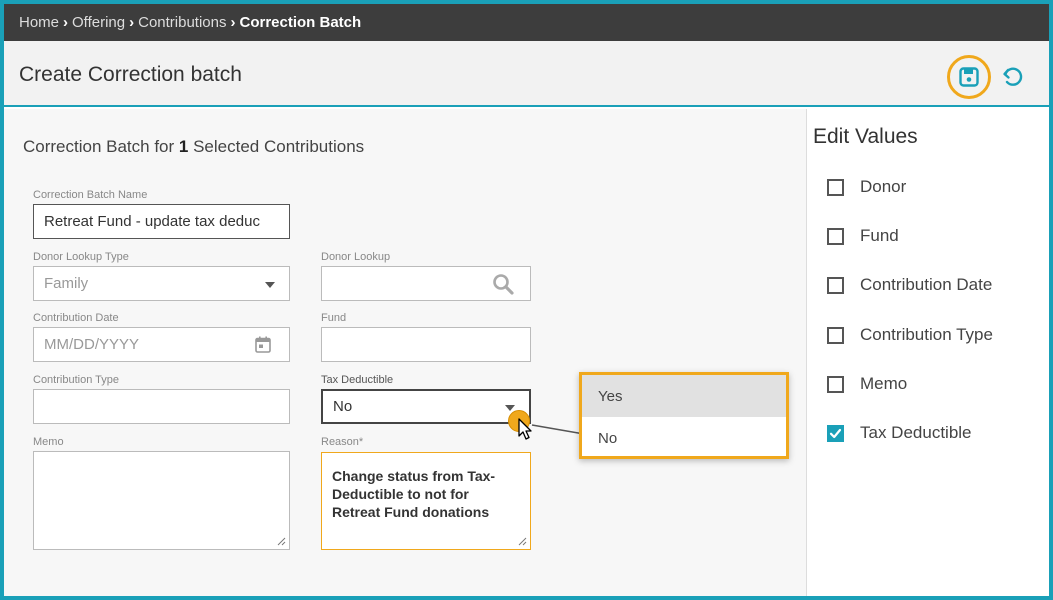 The height and width of the screenshot is (600, 1053). I want to click on contribution-date-placeholder: MM/DD/YYYY, so click(92, 344).